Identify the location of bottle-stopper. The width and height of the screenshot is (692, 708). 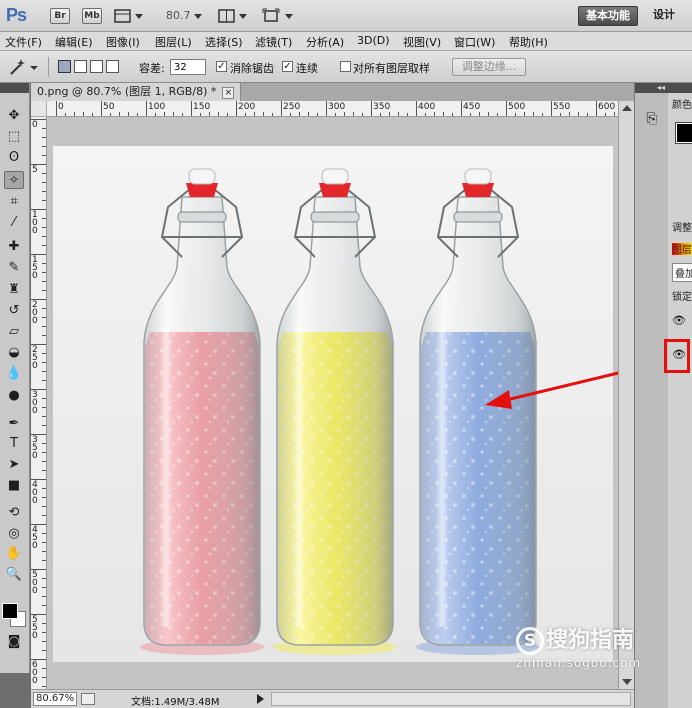
(335, 190).